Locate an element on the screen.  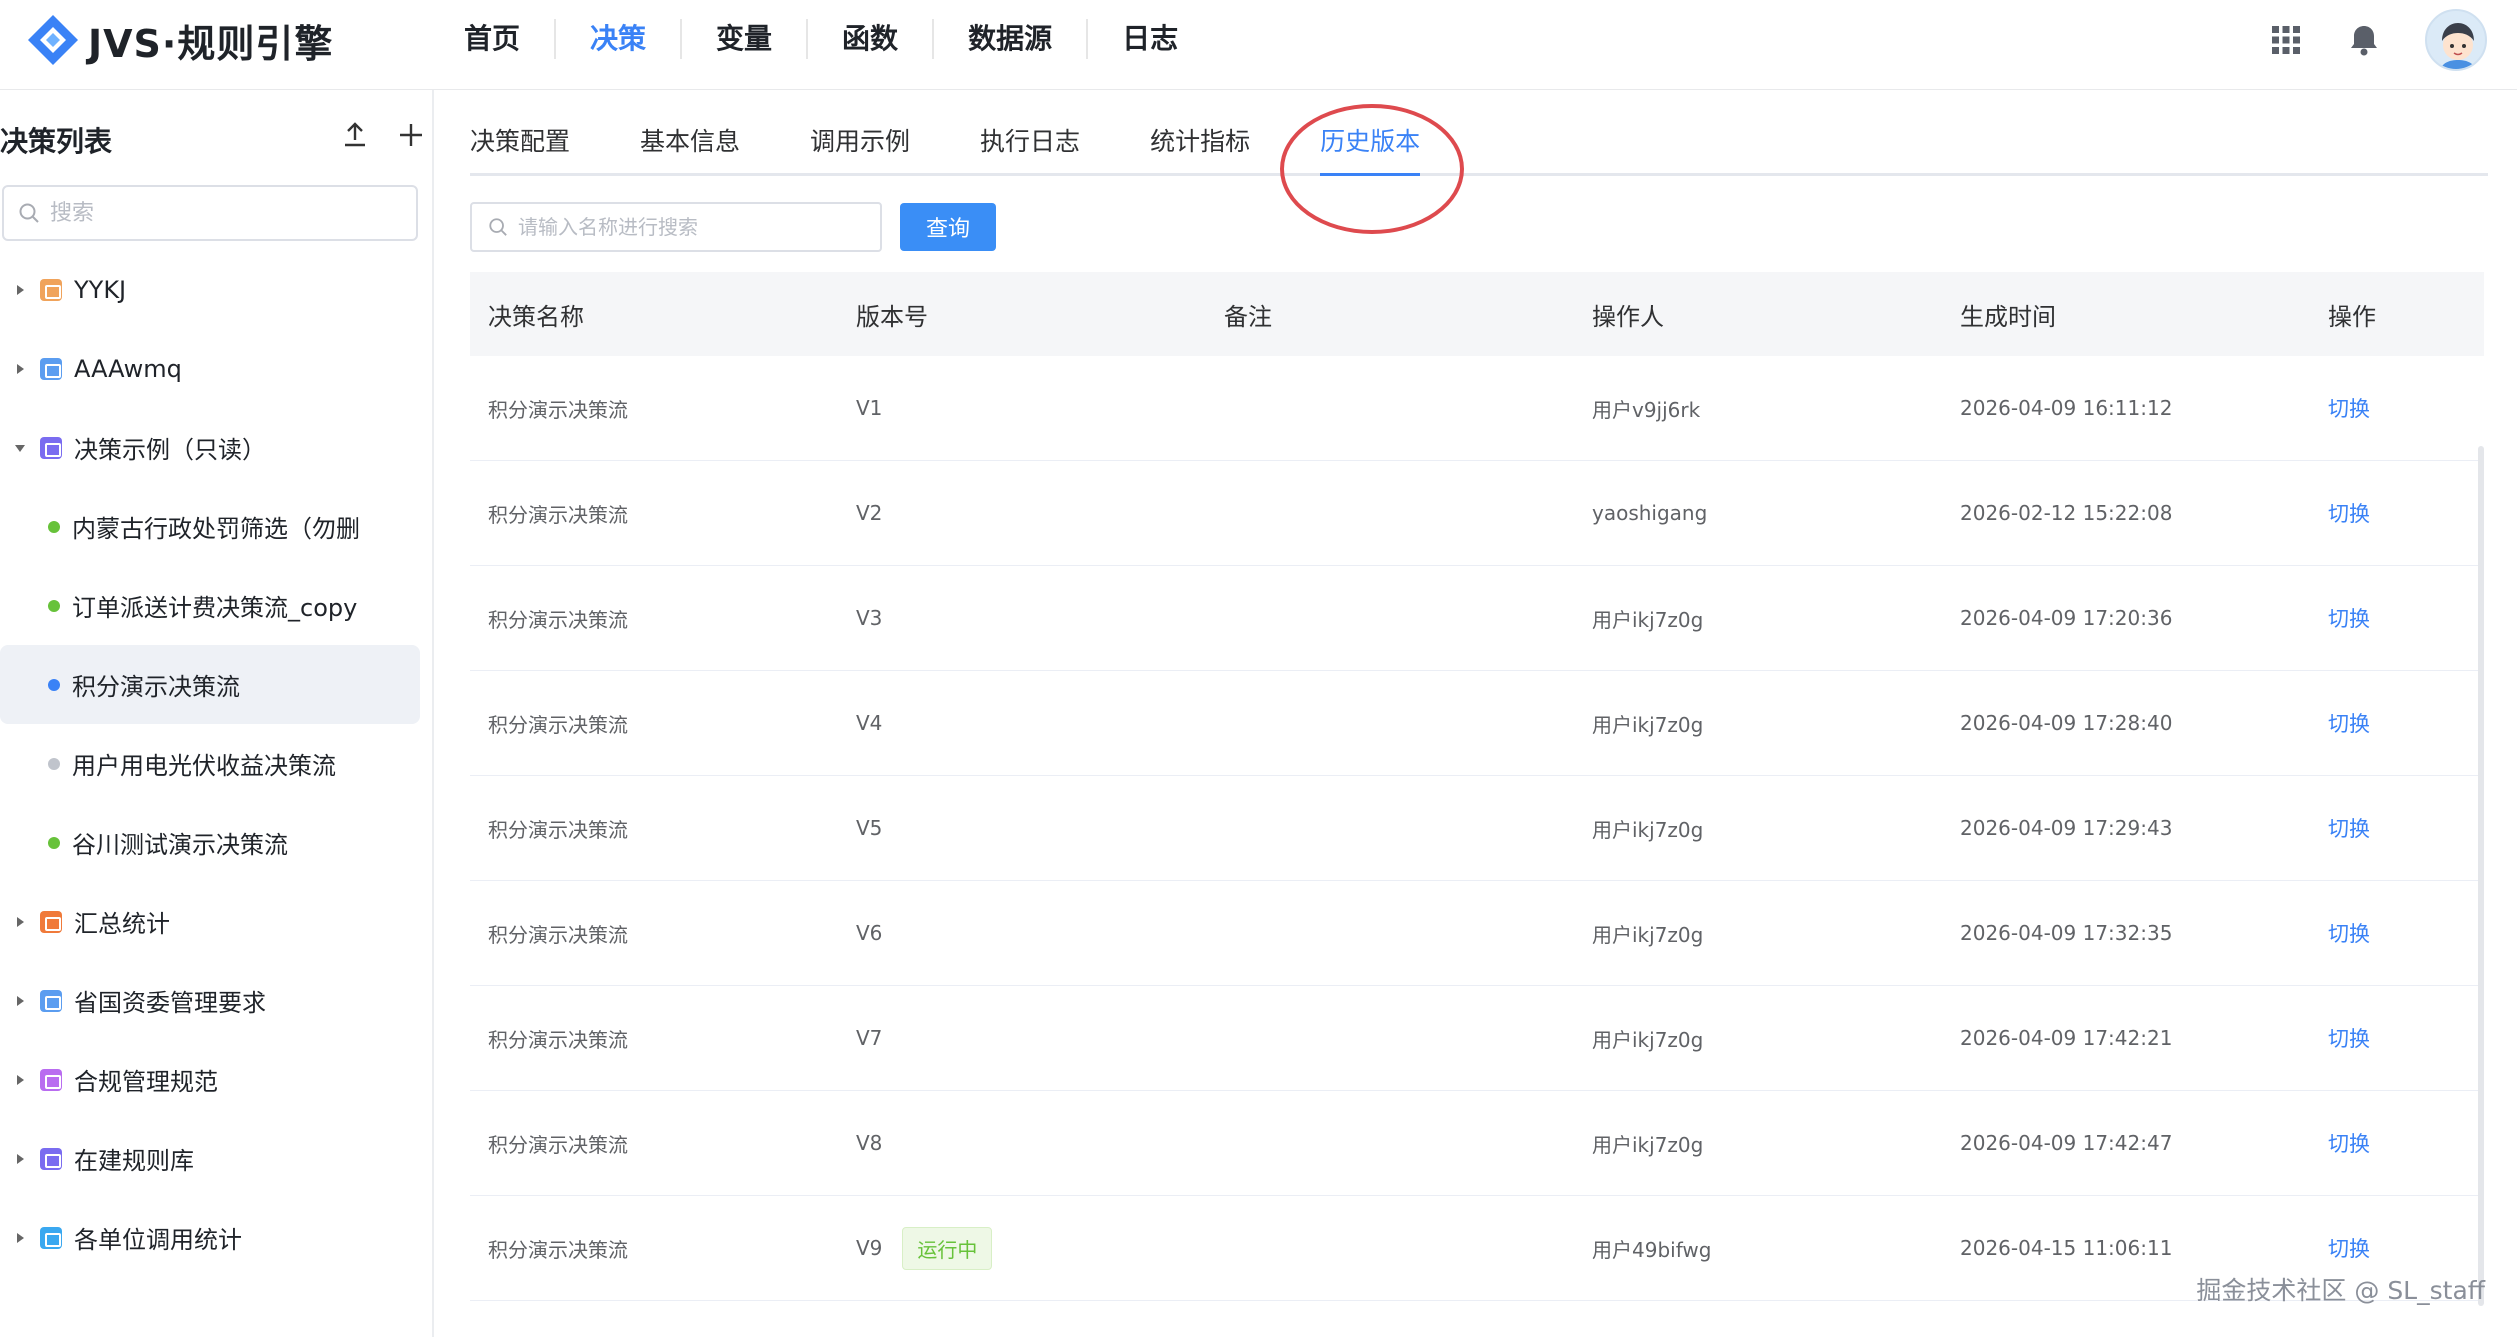
nav-home: 首页 is located at coordinates (493, 39).